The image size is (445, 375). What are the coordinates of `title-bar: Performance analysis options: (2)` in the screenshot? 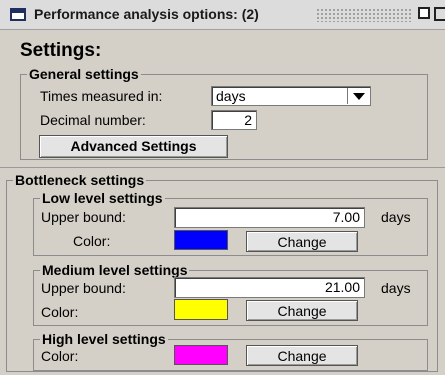 It's located at (222, 15).